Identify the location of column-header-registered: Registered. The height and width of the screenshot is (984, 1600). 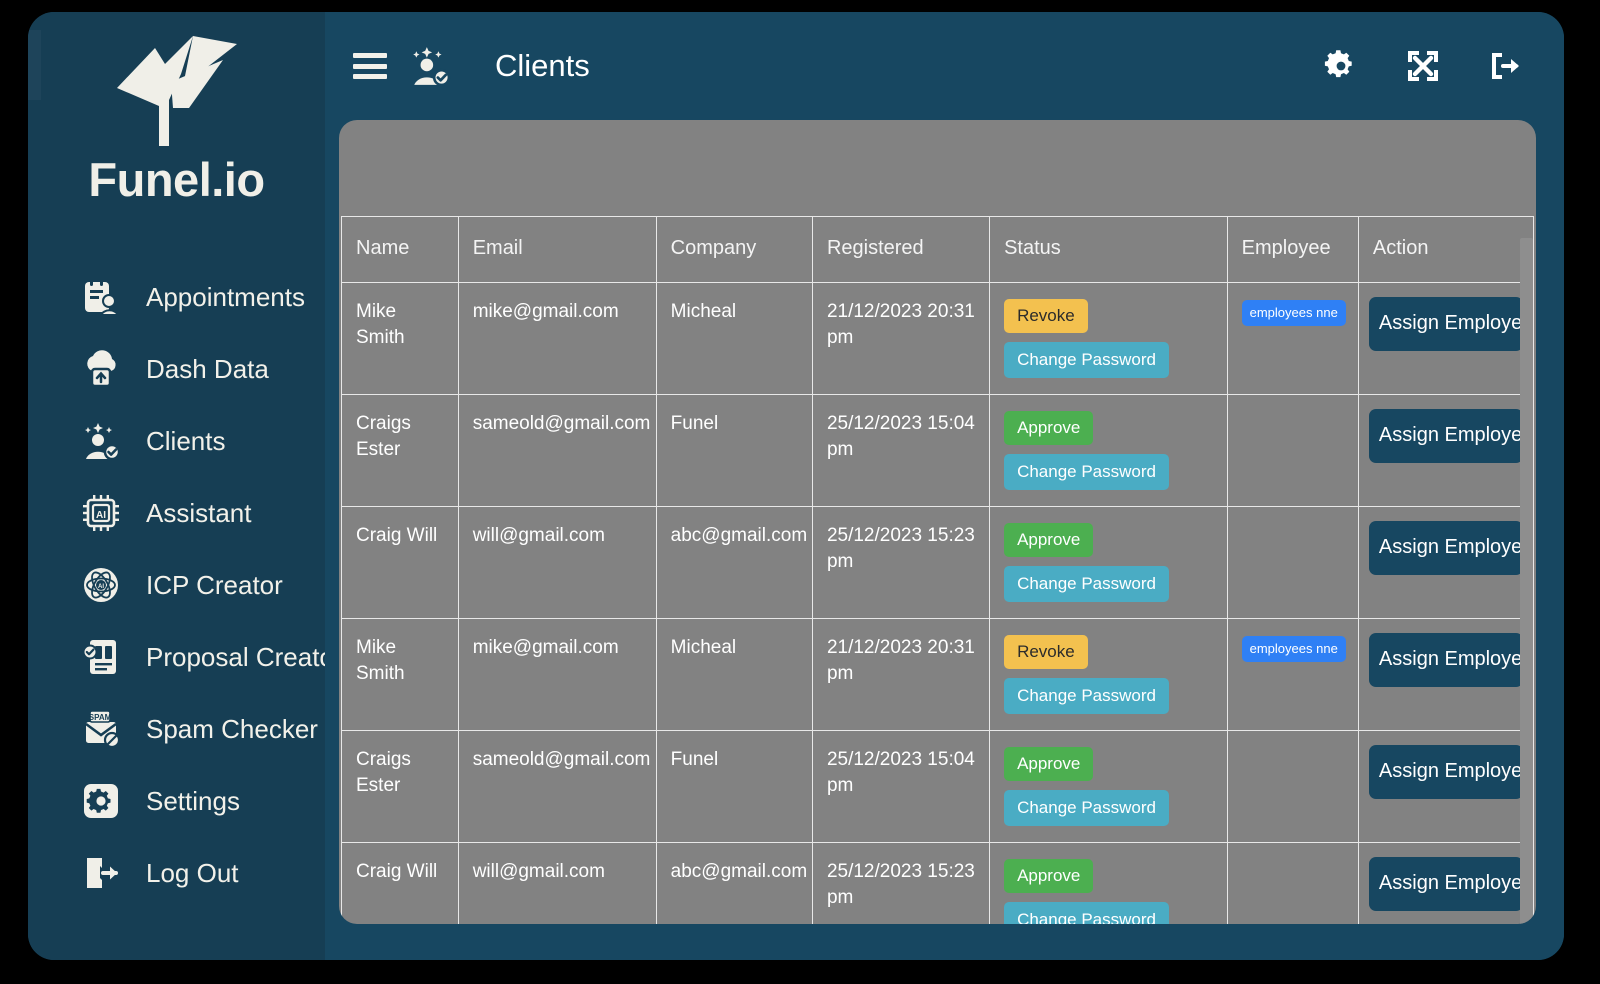
(901, 249).